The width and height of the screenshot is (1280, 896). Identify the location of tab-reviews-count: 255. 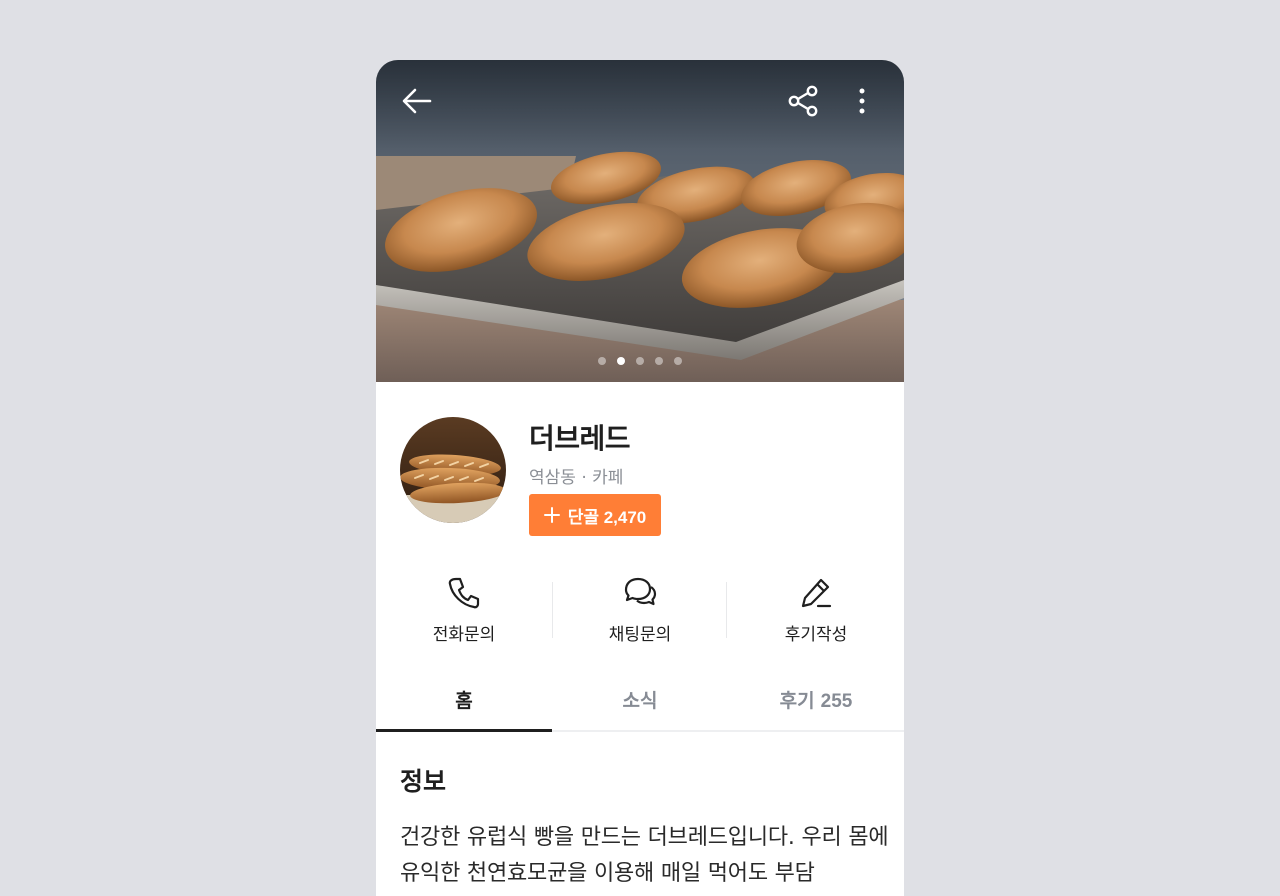
(836, 701).